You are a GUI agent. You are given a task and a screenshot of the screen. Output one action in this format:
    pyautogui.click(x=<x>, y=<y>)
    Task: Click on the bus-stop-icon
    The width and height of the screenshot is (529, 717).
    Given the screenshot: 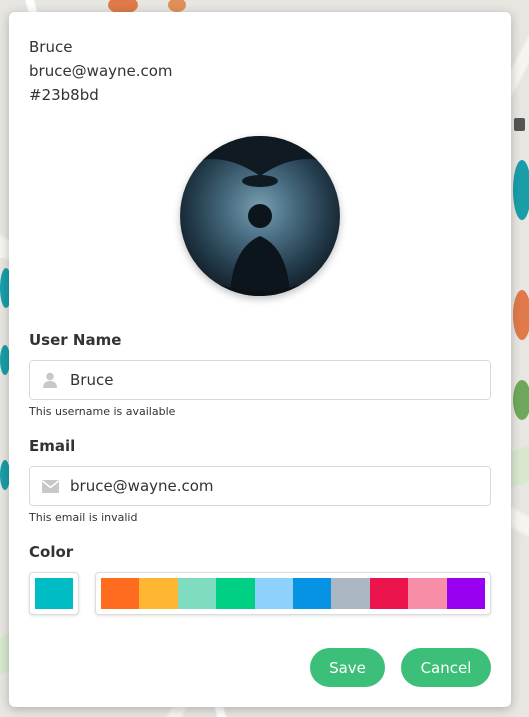 What is the action you would take?
    pyautogui.click(x=519, y=124)
    